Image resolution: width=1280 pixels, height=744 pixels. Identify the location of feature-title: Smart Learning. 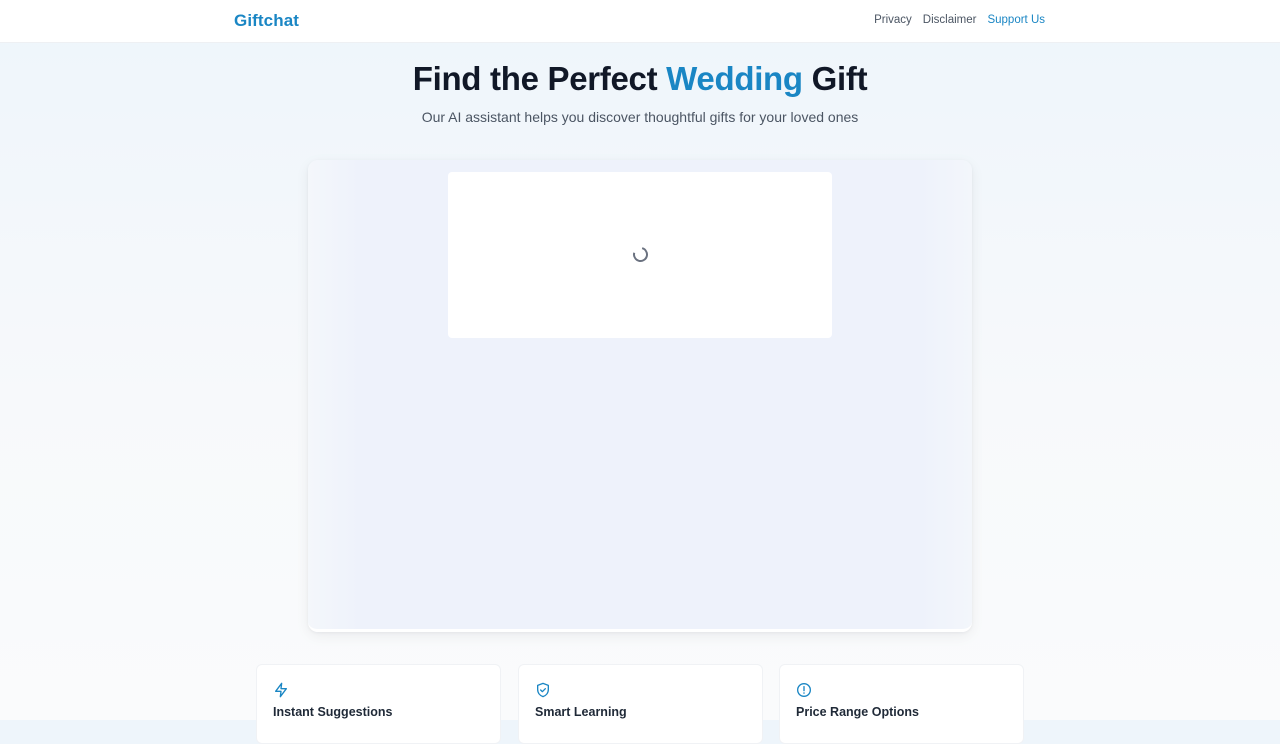
(581, 712).